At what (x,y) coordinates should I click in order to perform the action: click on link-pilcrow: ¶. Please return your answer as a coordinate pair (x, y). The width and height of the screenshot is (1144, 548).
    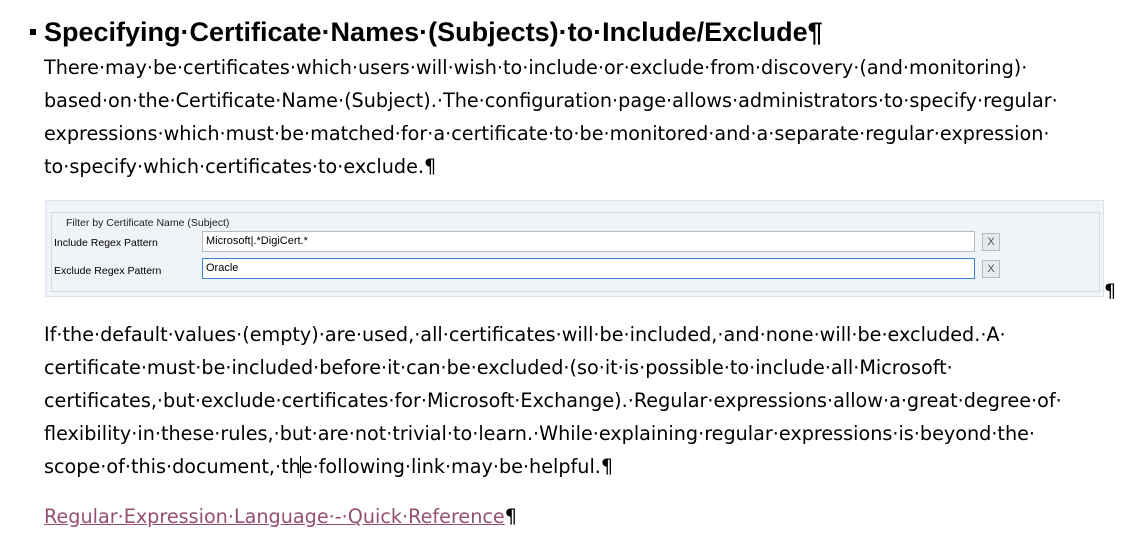
    Looking at the image, I should click on (510, 516).